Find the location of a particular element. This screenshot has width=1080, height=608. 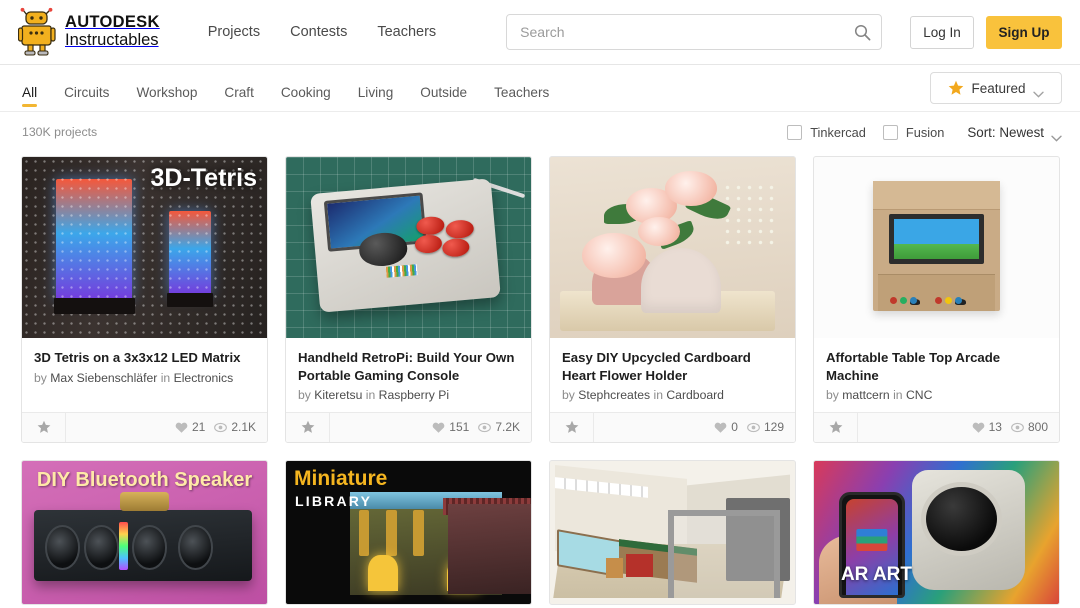

project-thumbnail: AR ART is located at coordinates (936, 532).